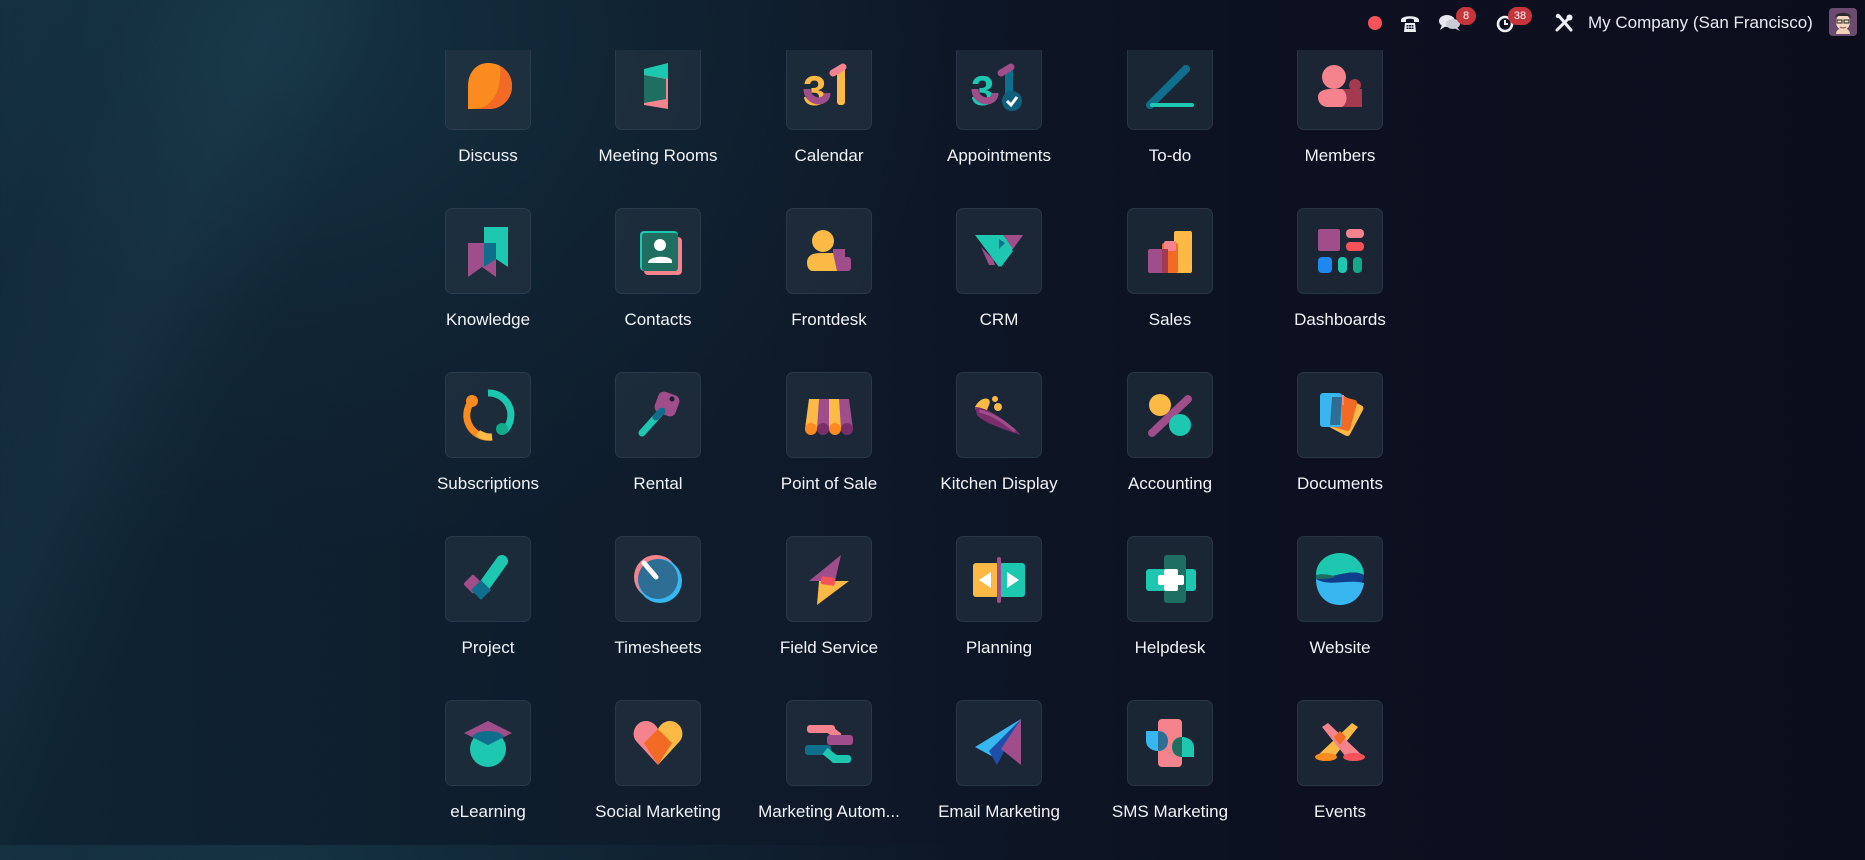  I want to click on dashboards-icon, so click(1341, 251).